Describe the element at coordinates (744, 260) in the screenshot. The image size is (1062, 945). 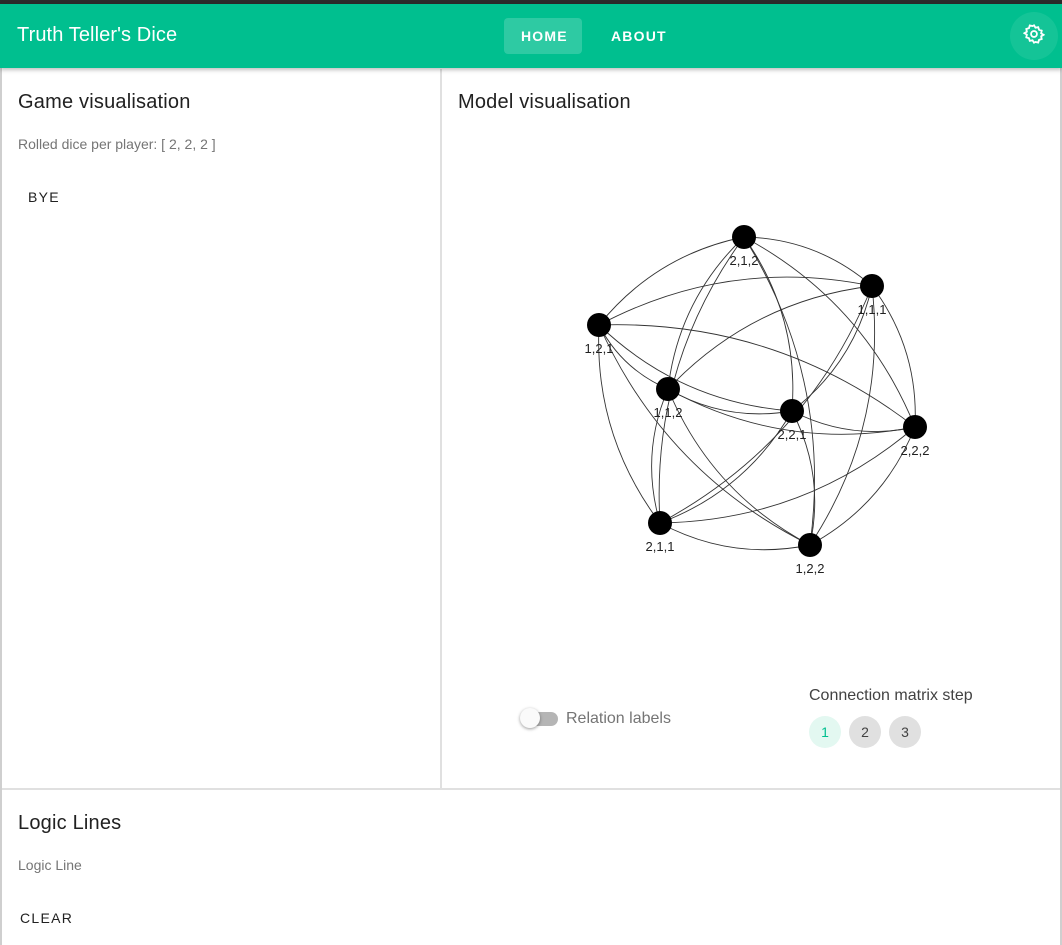
I see `graph-node-label: 2,1,2` at that location.